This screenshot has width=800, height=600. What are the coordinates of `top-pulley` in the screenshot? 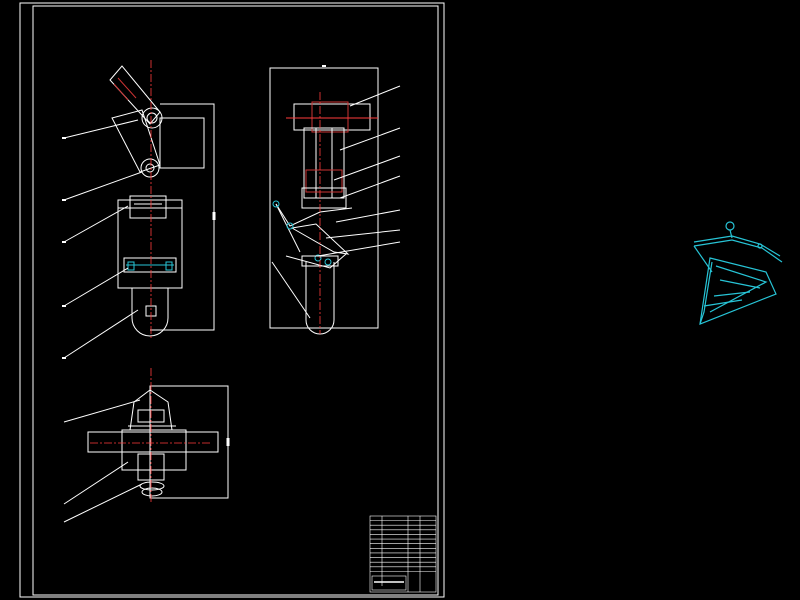 It's located at (332, 117).